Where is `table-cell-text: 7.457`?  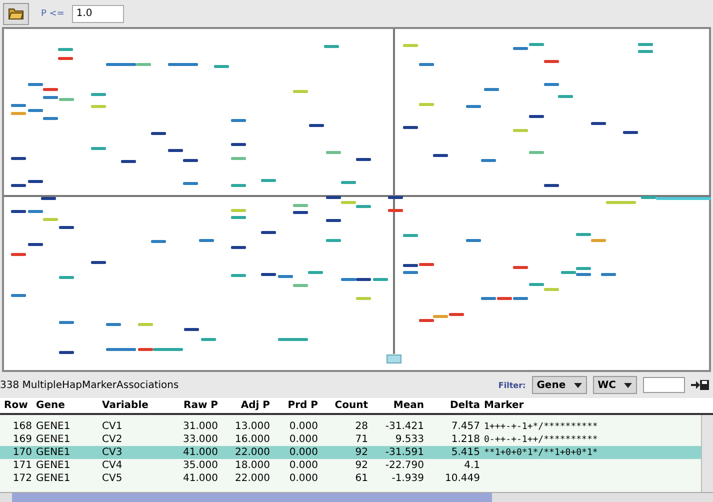 table-cell-text: 7.457 is located at coordinates (465, 426).